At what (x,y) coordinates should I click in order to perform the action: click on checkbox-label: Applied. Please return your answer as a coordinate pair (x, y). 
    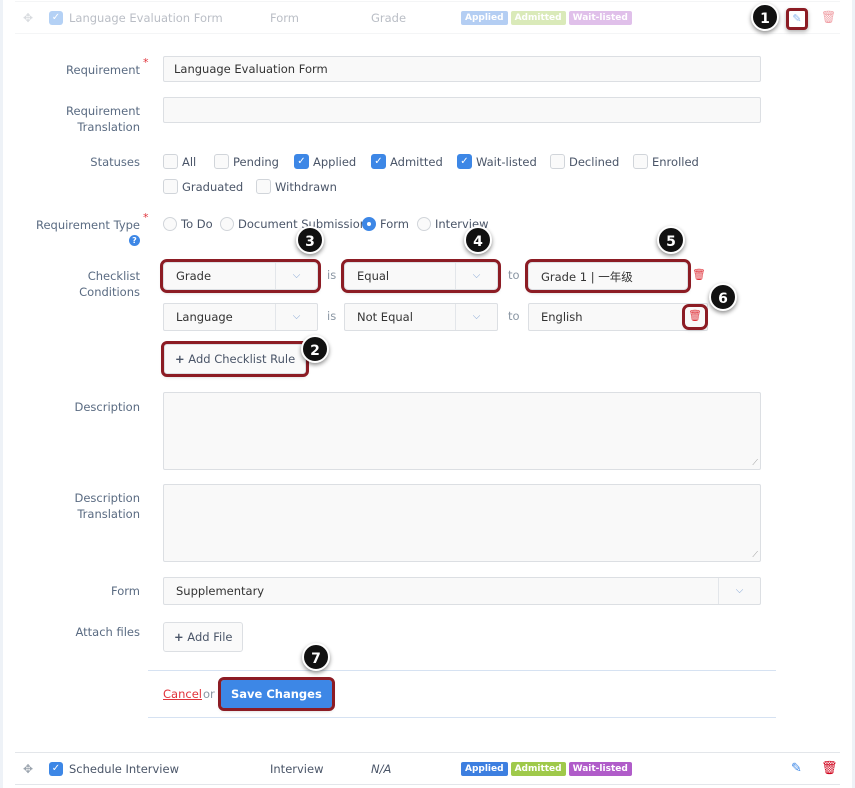
    Looking at the image, I should click on (335, 161).